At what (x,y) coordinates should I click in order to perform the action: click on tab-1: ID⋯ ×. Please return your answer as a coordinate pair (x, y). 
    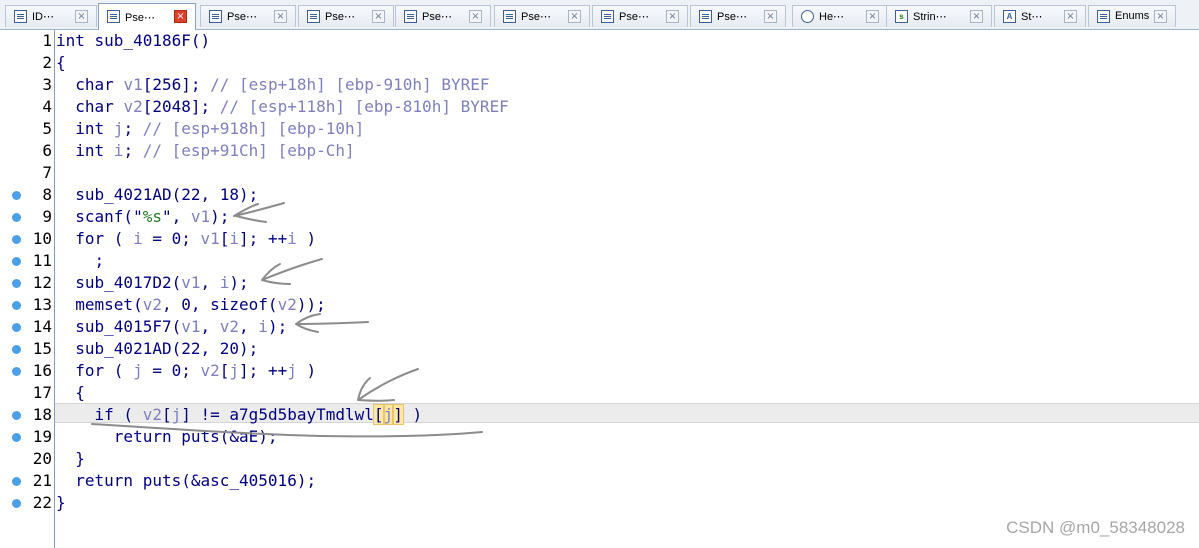
    Looking at the image, I should click on (51, 16).